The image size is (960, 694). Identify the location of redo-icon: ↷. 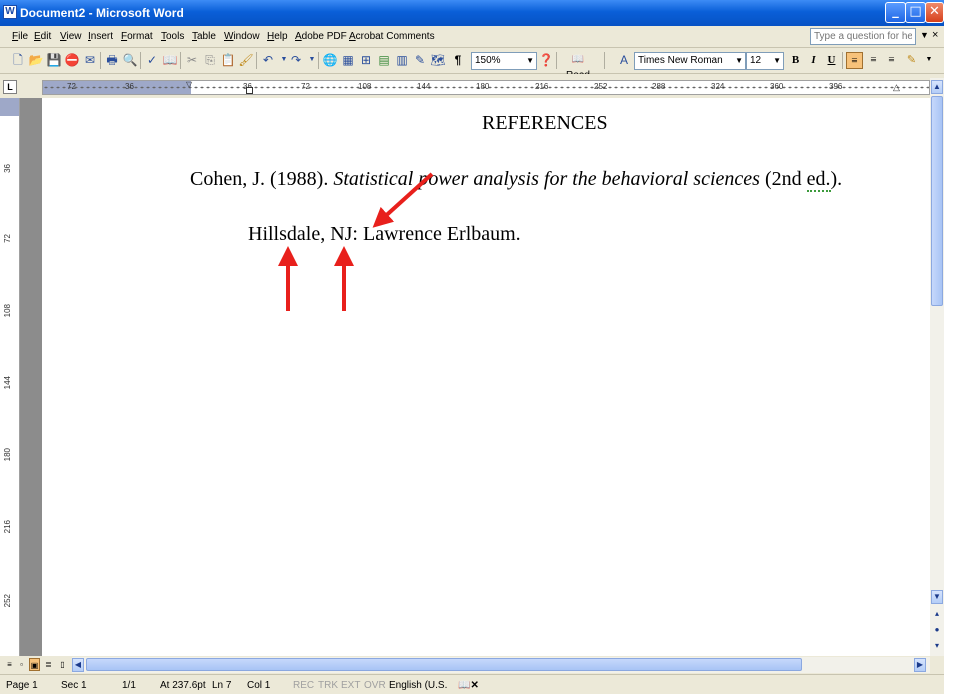
(296, 60).